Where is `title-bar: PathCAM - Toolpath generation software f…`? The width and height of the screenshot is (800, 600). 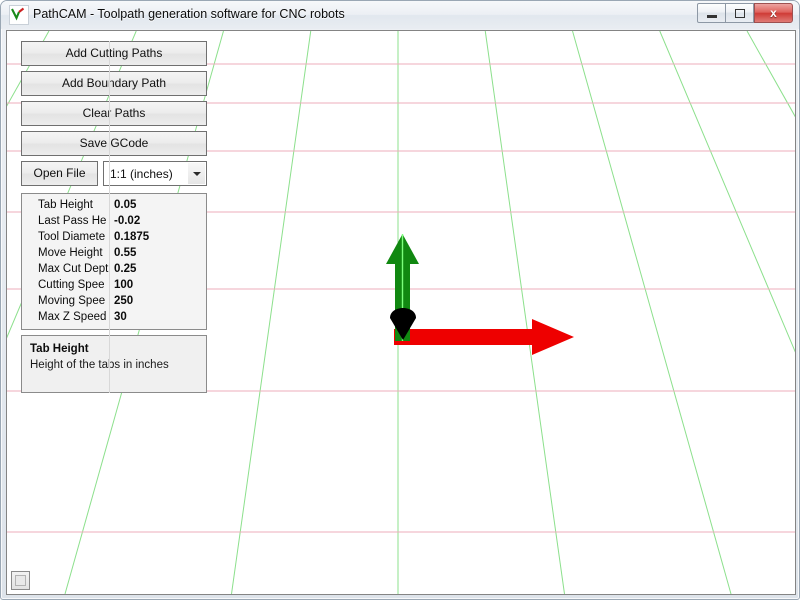
title-bar: PathCAM - Toolpath generation software f… is located at coordinates (400, 15).